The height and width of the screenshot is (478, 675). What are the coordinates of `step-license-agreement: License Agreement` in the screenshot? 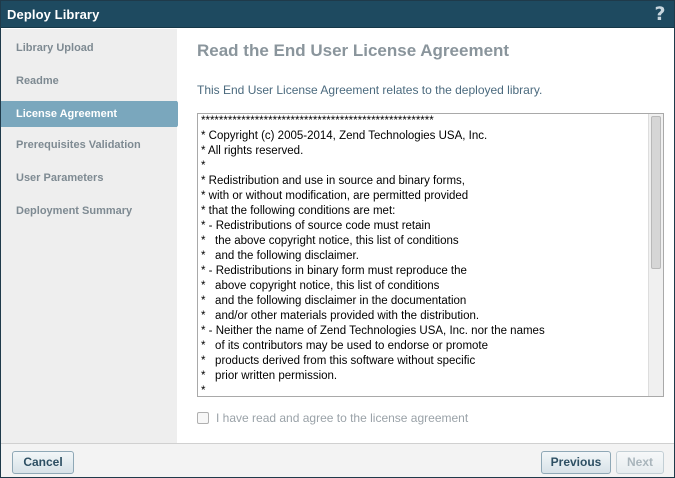 It's located at (93, 114).